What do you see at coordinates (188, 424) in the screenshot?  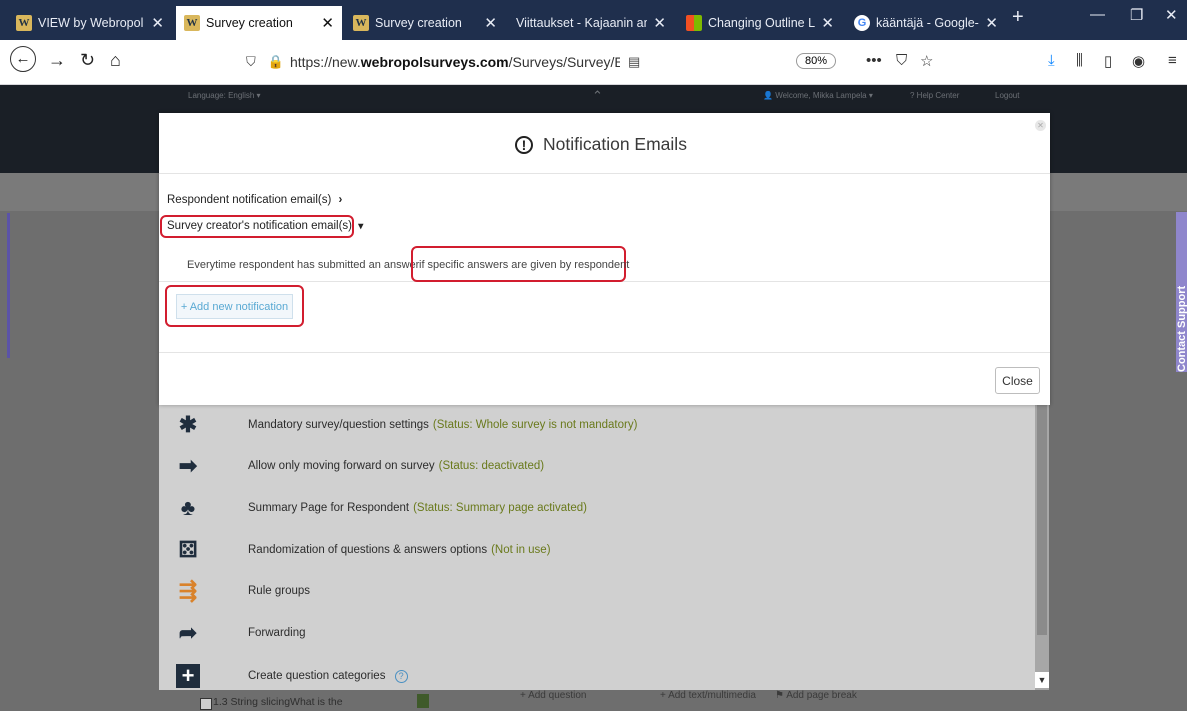 I see `asterisk-icon: ✱` at bounding box center [188, 424].